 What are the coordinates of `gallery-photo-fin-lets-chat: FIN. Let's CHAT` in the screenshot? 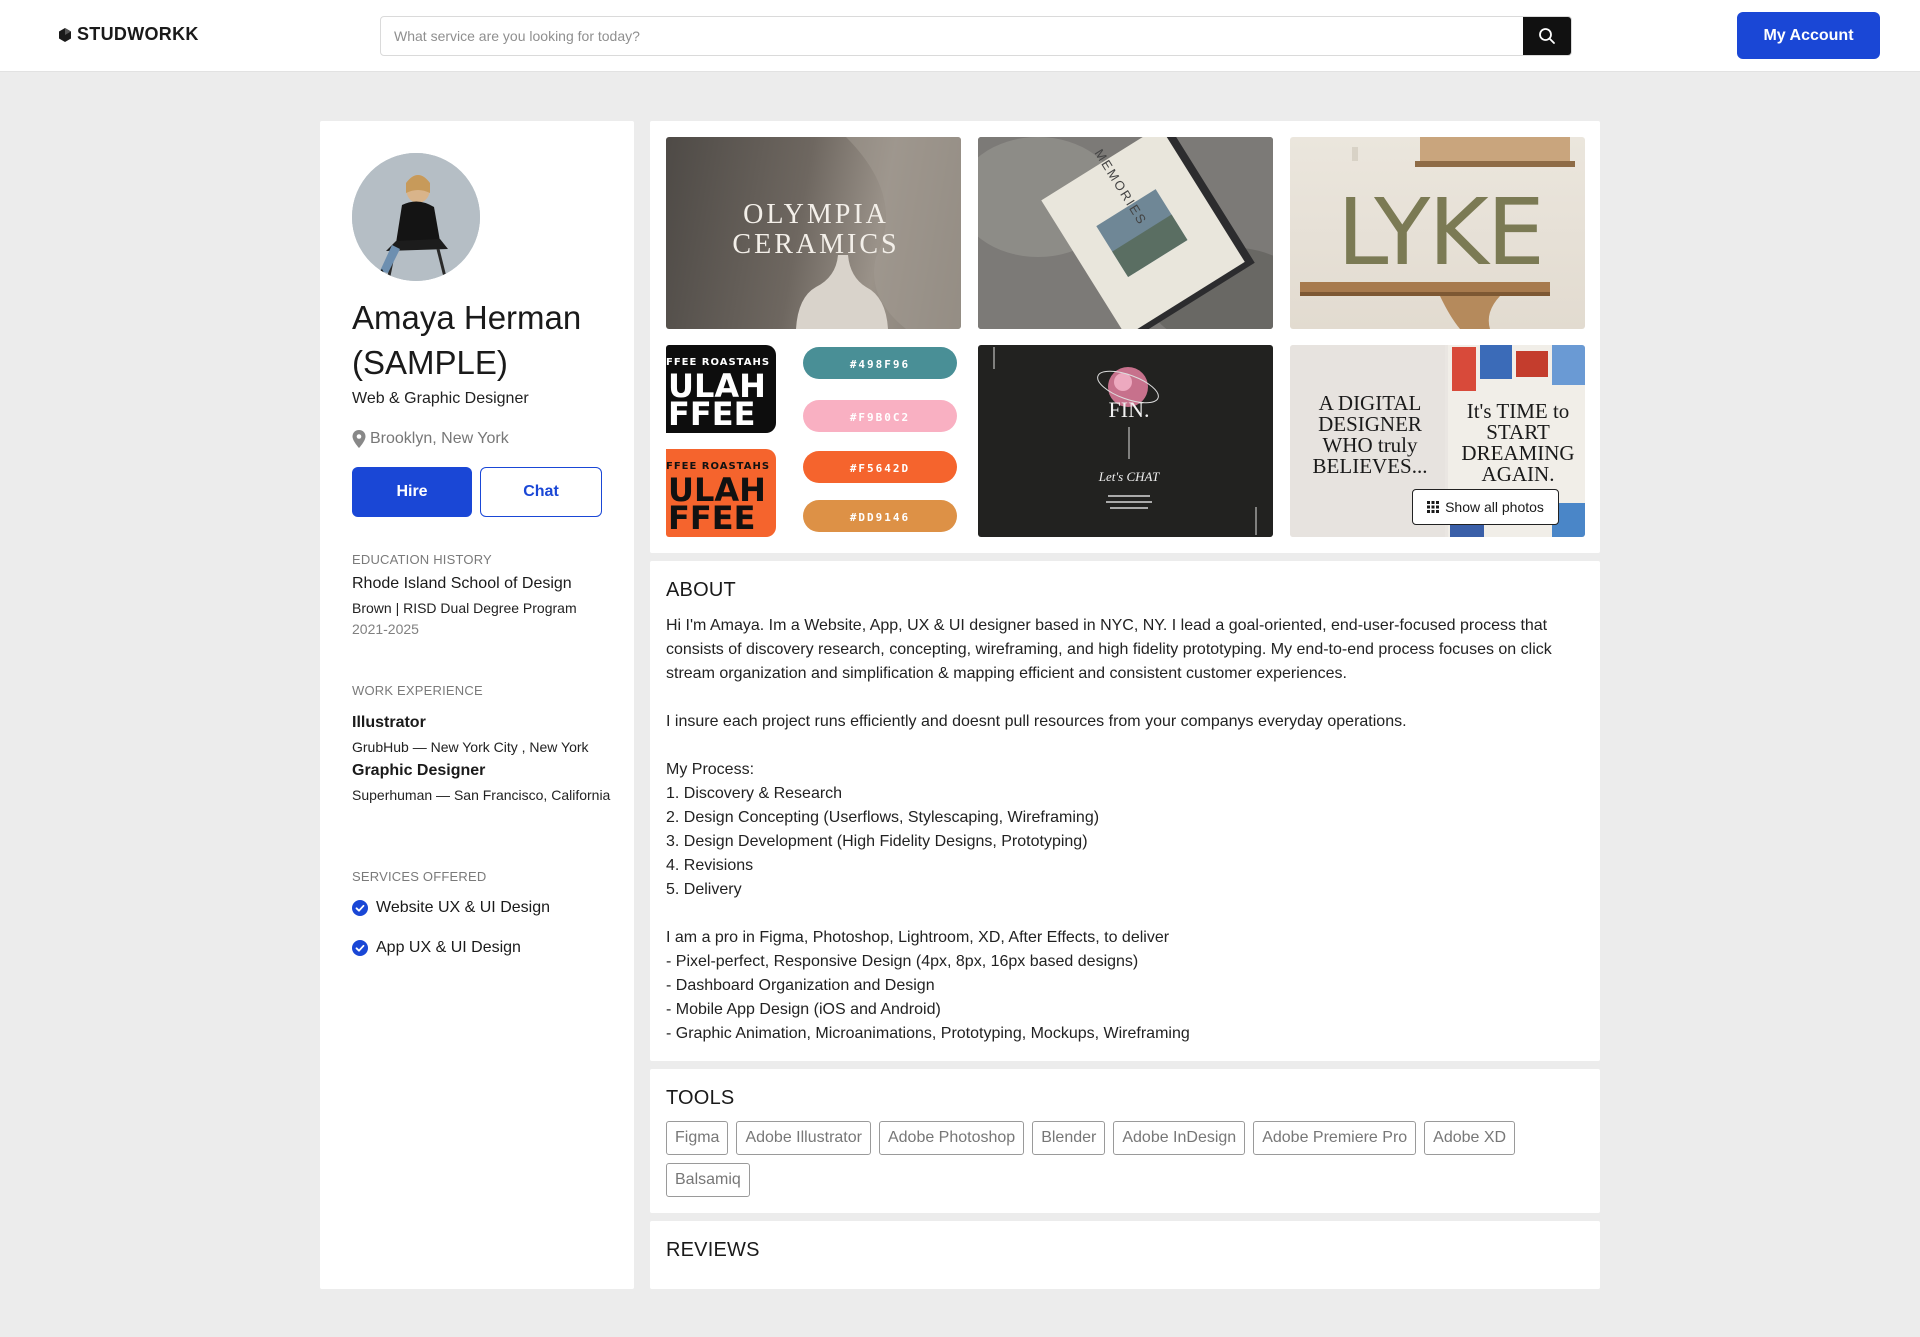 It's located at (1125, 441).